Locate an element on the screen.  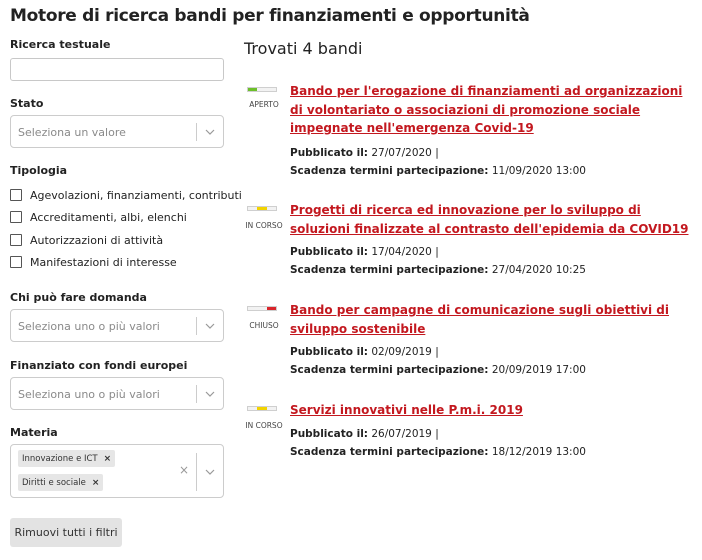
published-date: 17/04/2020 | is located at coordinates (405, 252).